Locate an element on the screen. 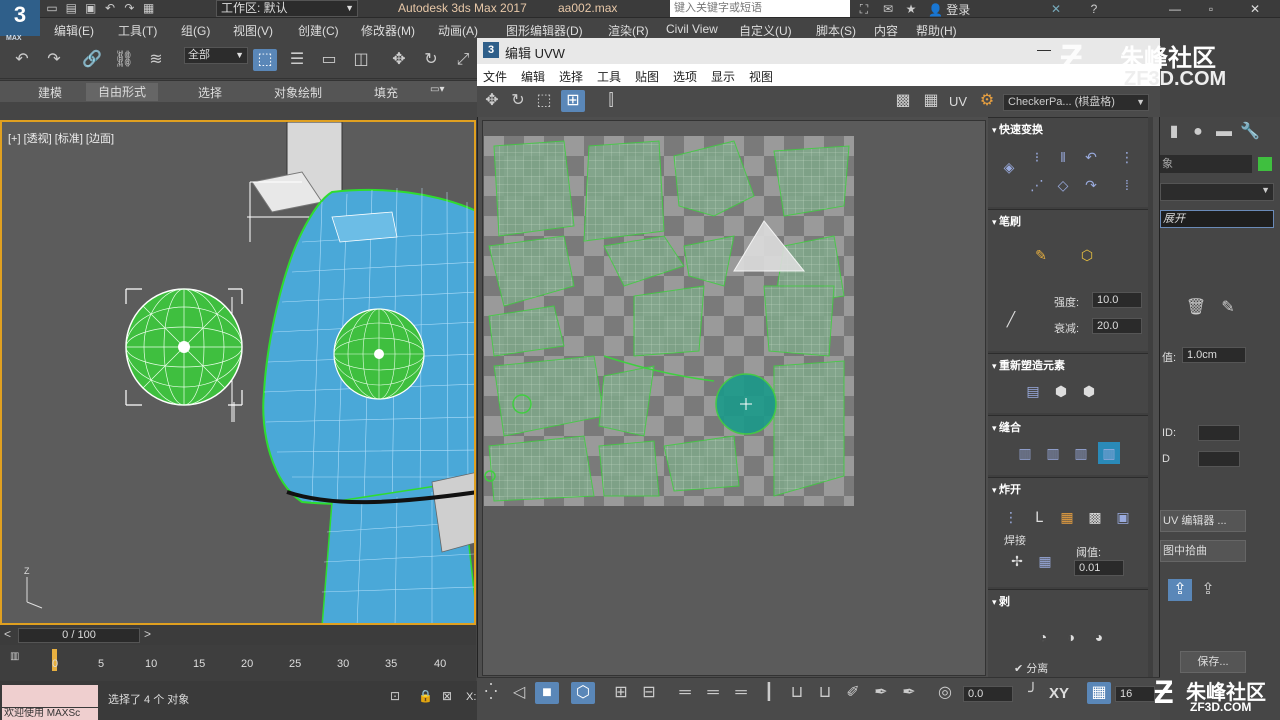 The width and height of the screenshot is (1280, 720). menu-create: 创建(C) is located at coordinates (318, 30).